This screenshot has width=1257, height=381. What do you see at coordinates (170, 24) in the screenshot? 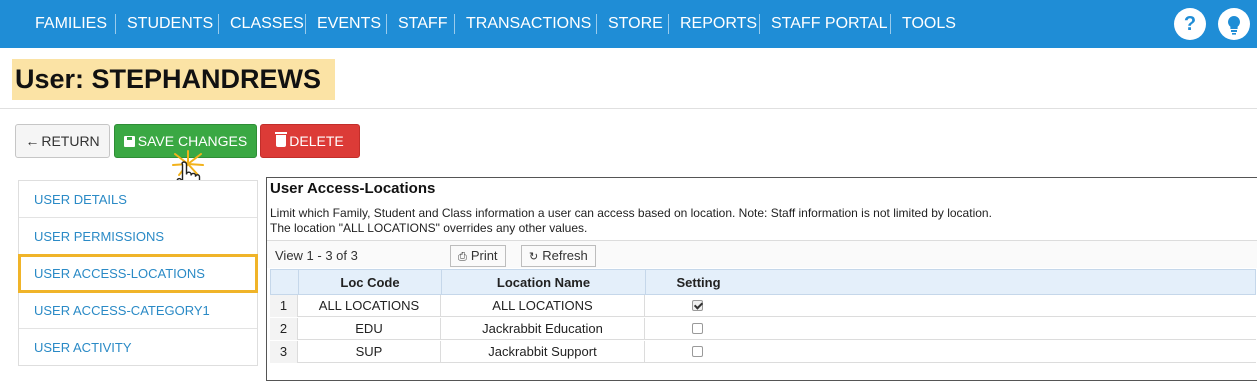
I see `nav-students: STUDENTS` at bounding box center [170, 24].